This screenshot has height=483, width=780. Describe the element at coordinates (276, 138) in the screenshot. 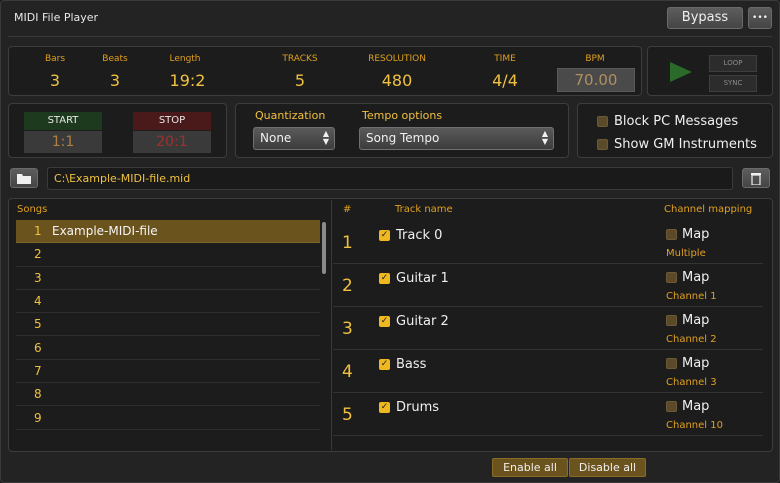

I see `quantization-value: None` at that location.